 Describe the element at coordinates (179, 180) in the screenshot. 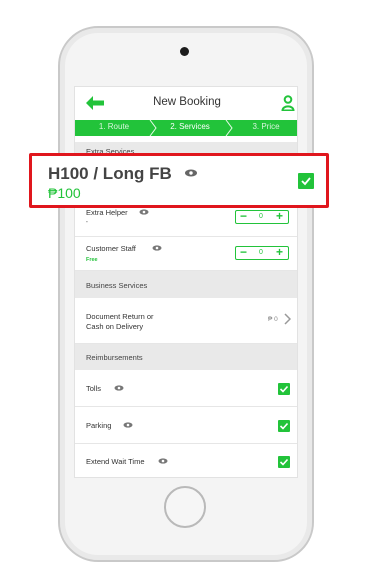

I see `highlighted-service-row: H100 / Long FB ₱100` at that location.